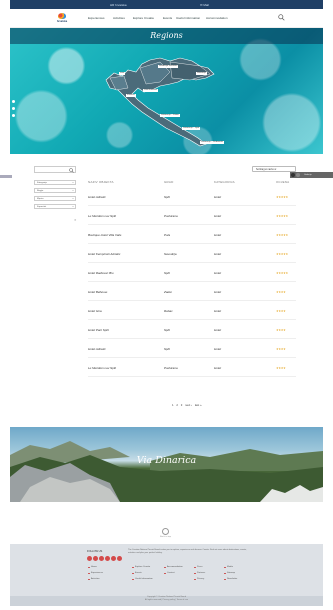 This screenshot has width=333, height=610. I want to click on twitter-icon, so click(95, 558).